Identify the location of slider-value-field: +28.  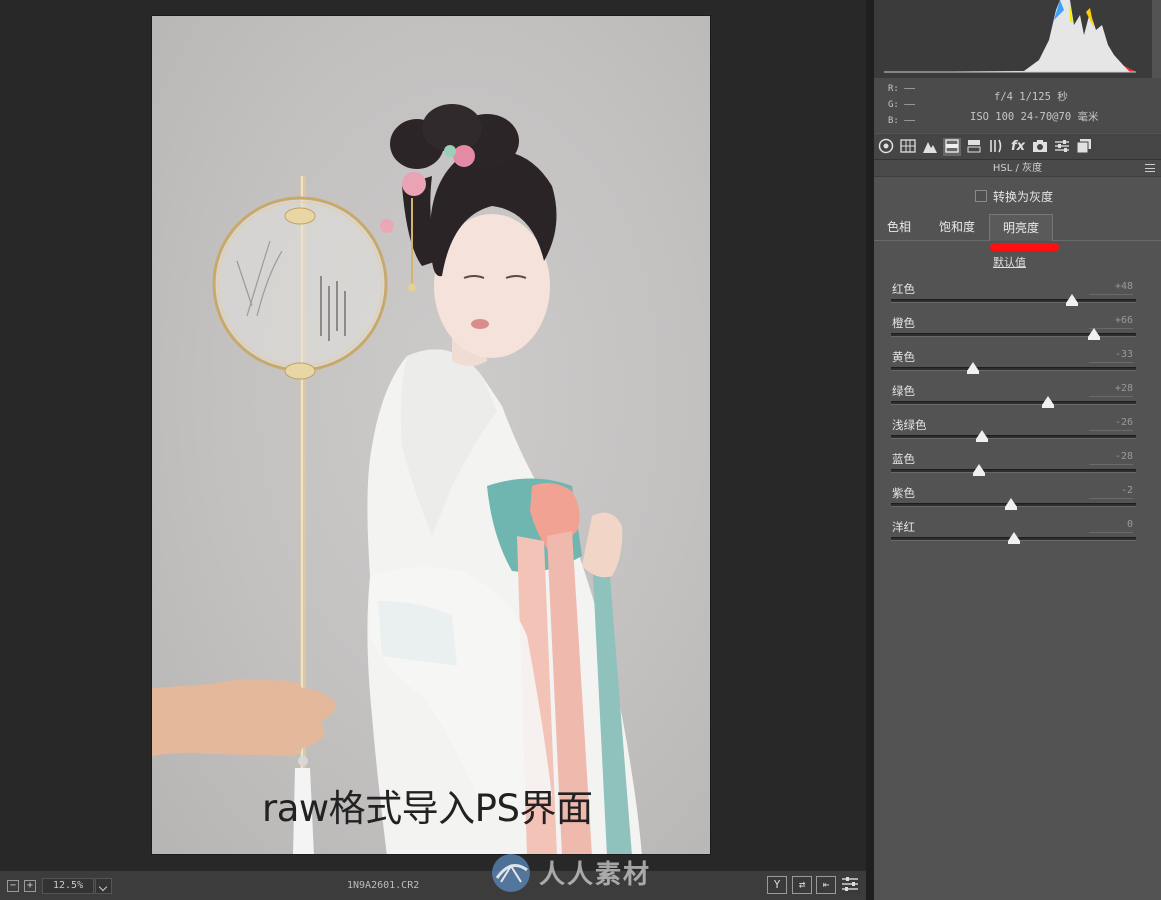
(1111, 390).